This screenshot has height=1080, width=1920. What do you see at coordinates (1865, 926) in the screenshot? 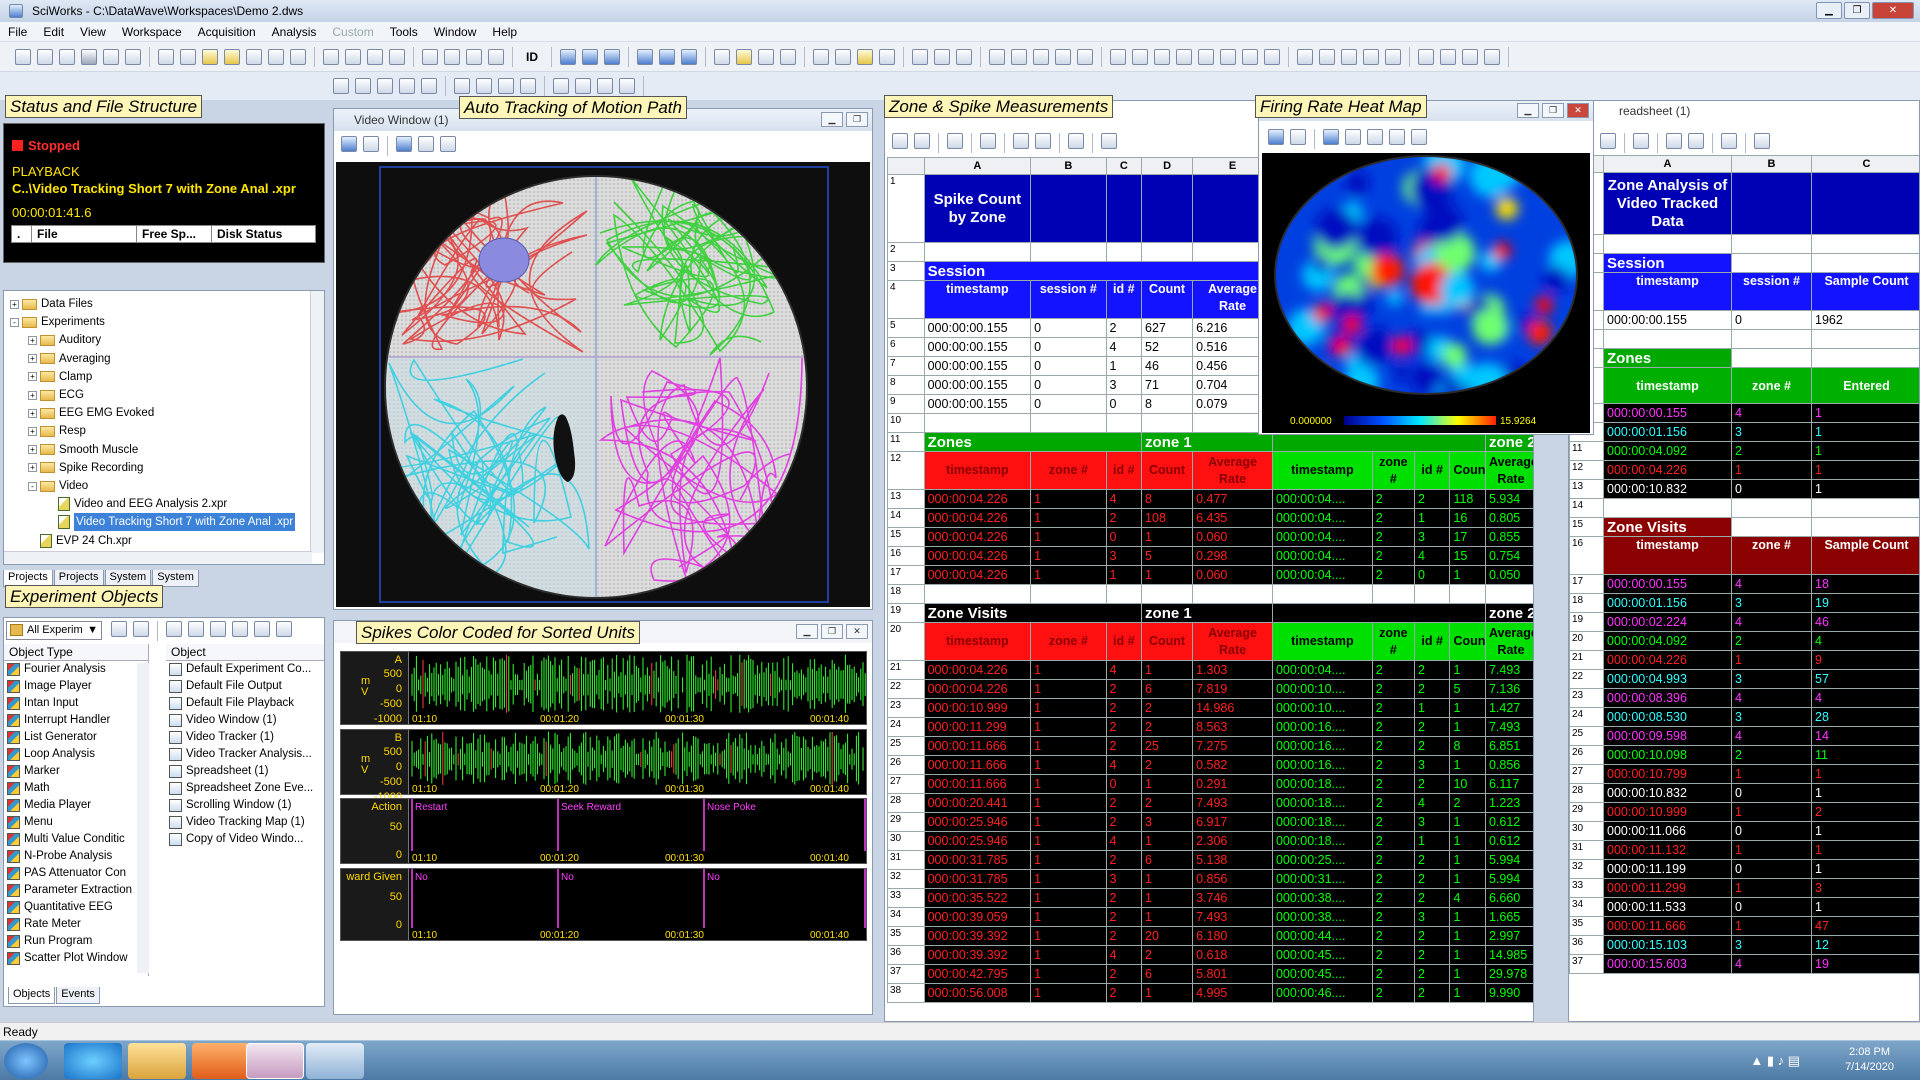
I see `sheet-cell: 47` at bounding box center [1865, 926].